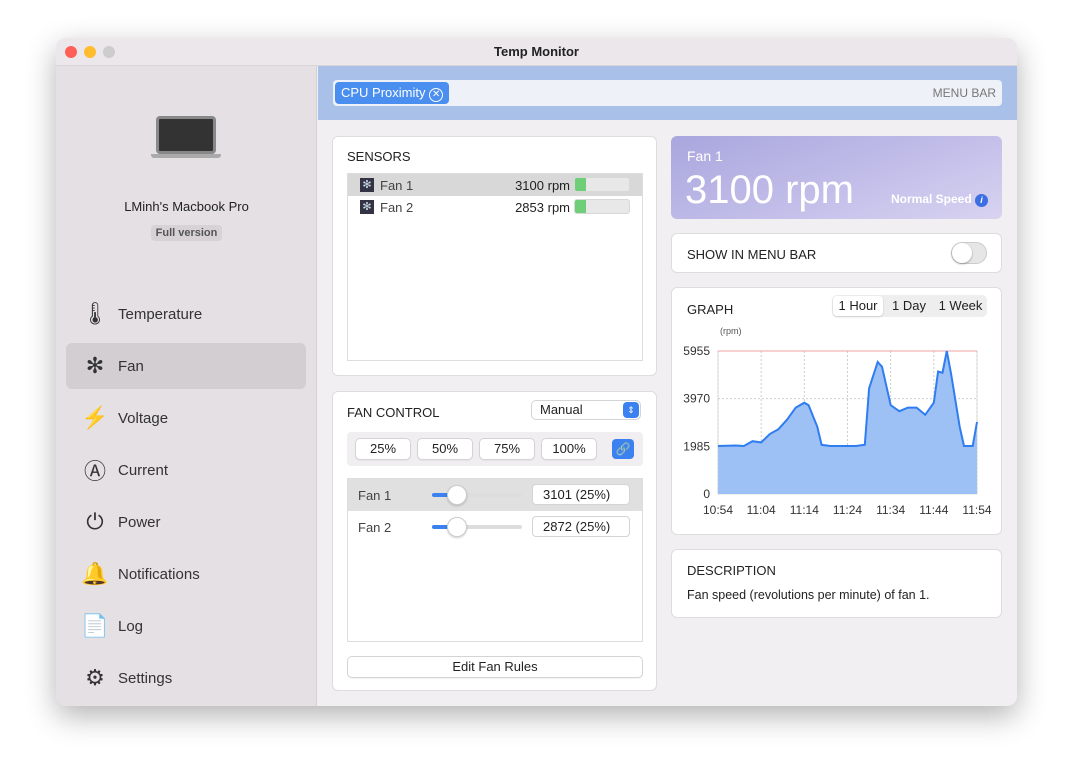 The height and width of the screenshot is (780, 1073). What do you see at coordinates (71, 52) in the screenshot?
I see `close-button` at bounding box center [71, 52].